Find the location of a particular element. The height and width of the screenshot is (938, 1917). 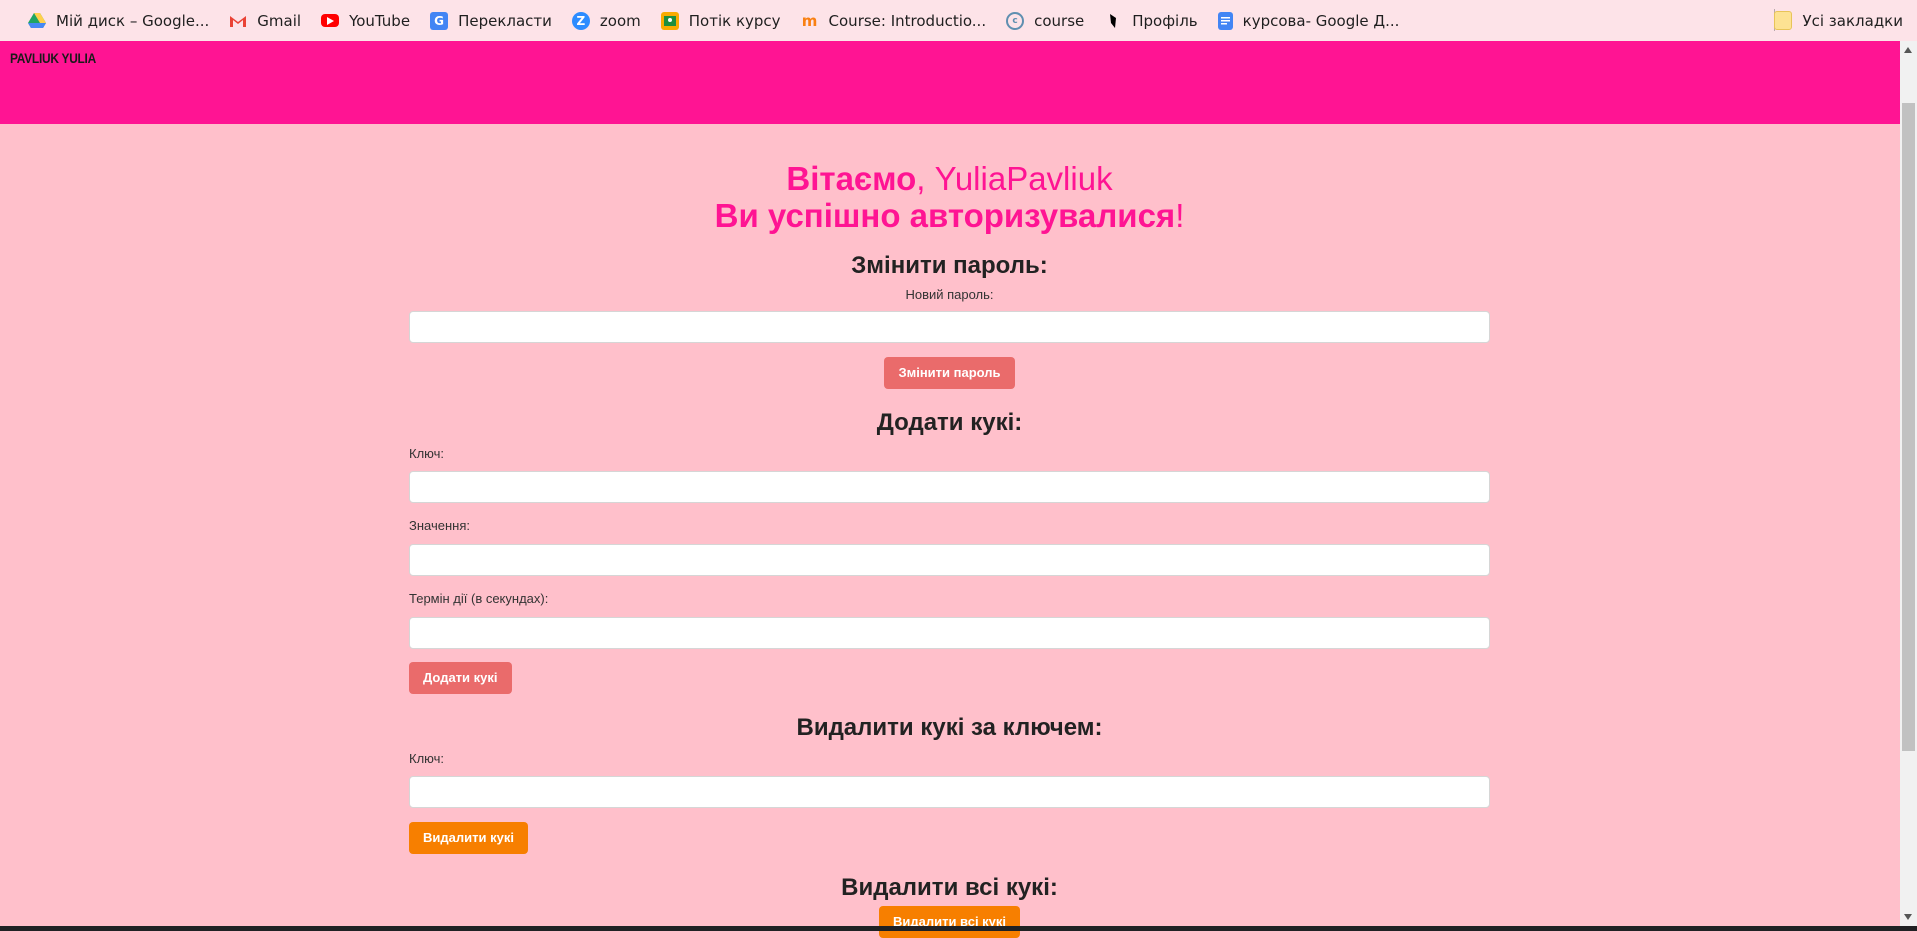

welcome-line-2: Ви успішно авторизувалися! is located at coordinates (949, 215).